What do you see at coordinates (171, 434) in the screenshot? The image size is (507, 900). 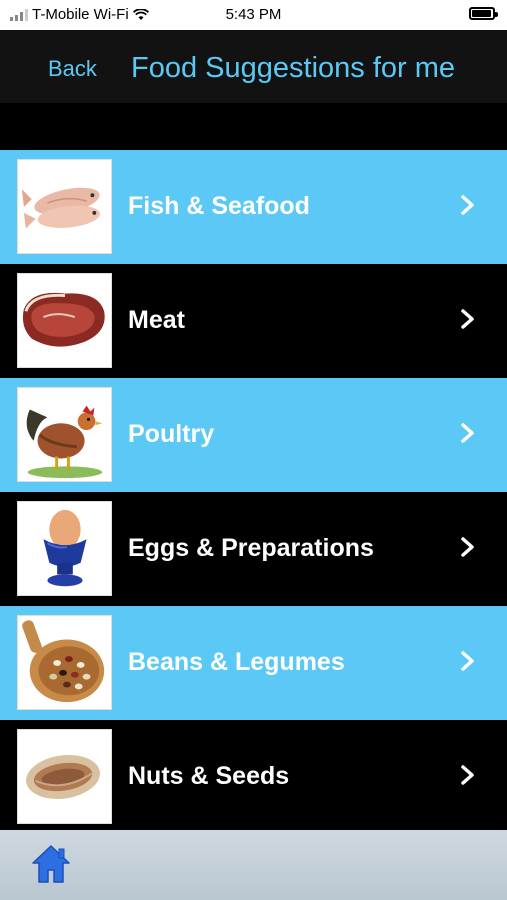 I see `category-label: Poultry` at bounding box center [171, 434].